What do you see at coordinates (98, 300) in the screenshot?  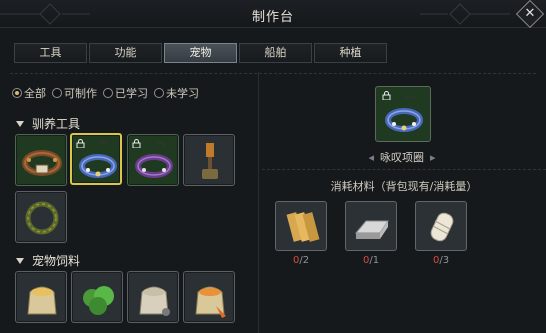 I see `green-feed-icon` at bounding box center [98, 300].